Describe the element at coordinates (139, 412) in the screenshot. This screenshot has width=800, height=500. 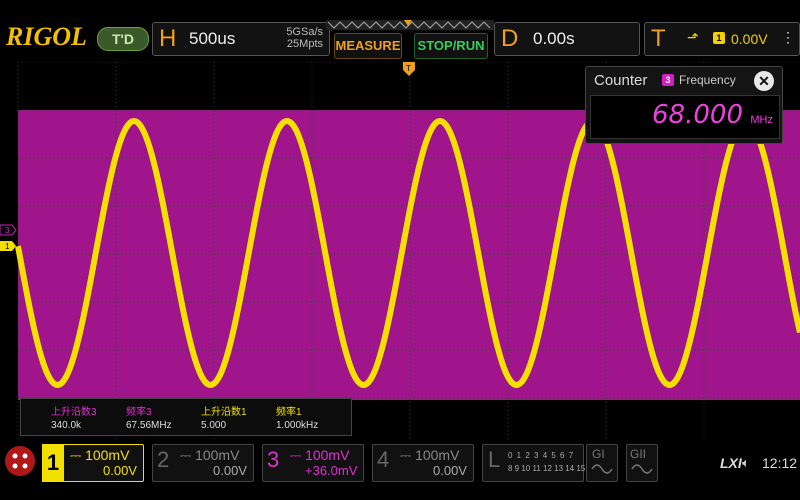
I see `measurement-header: 频率3` at that location.